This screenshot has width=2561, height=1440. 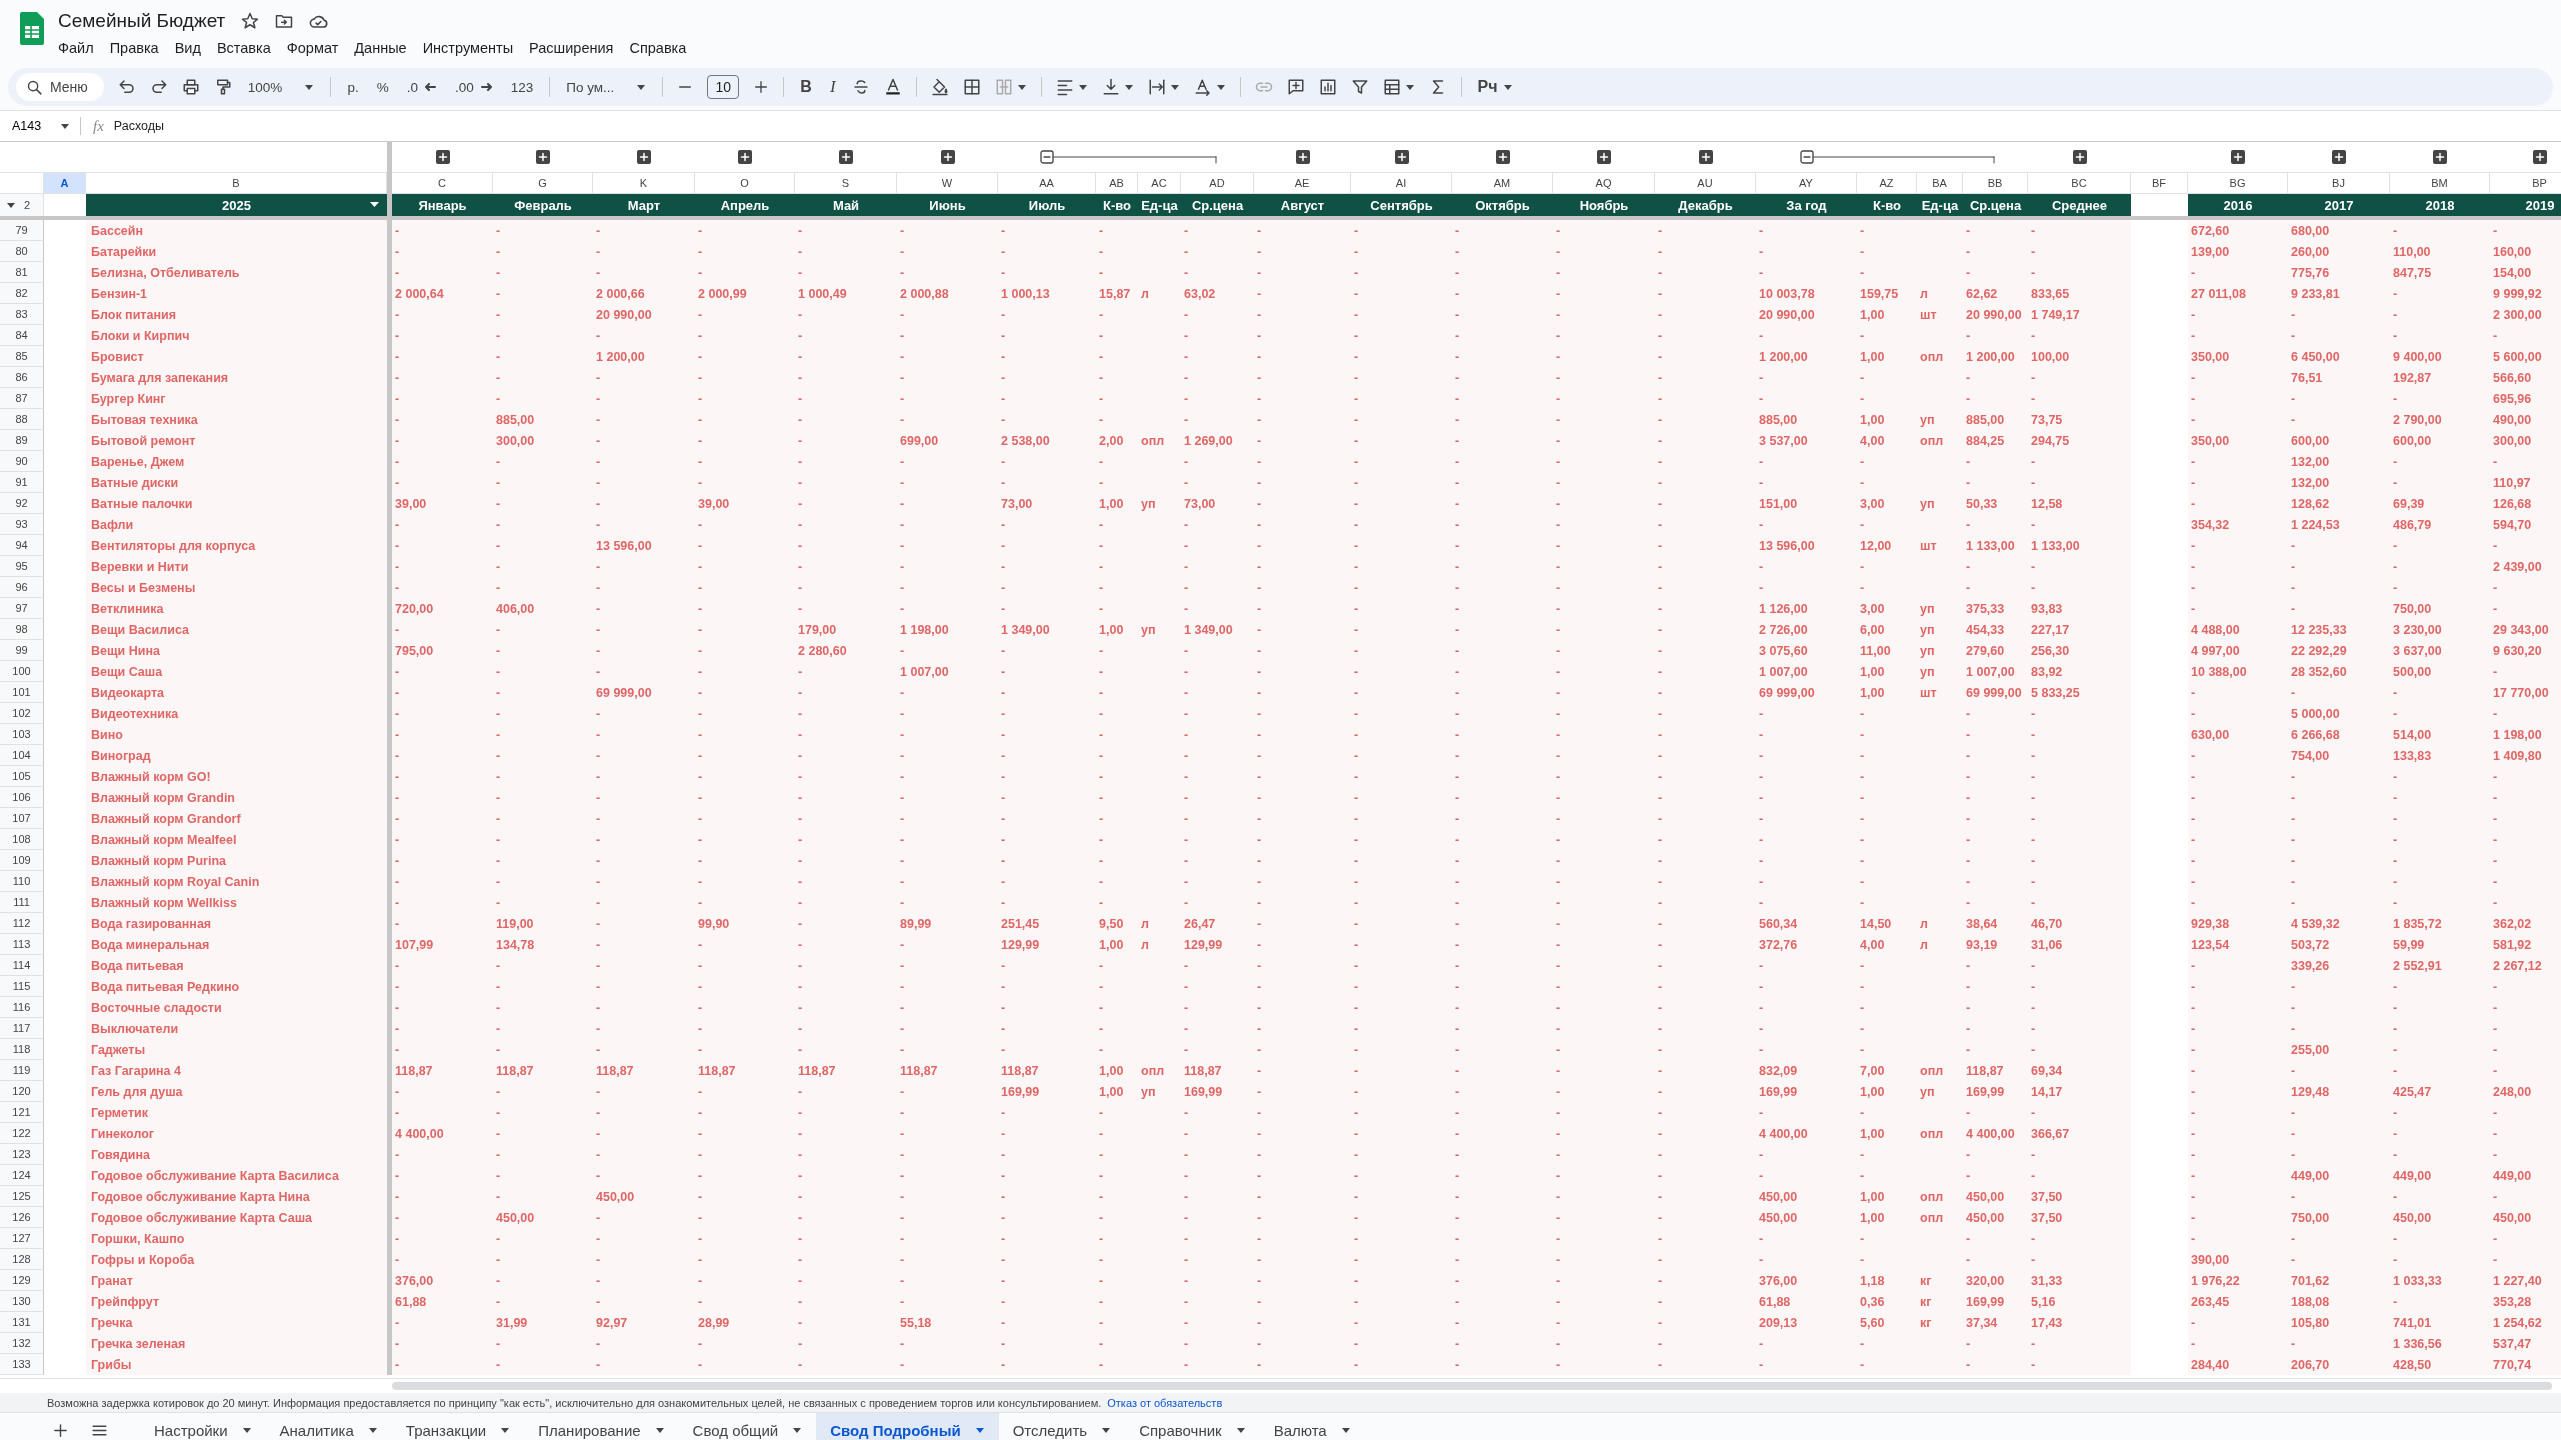 I want to click on font-size-field: 10, so click(x=723, y=87).